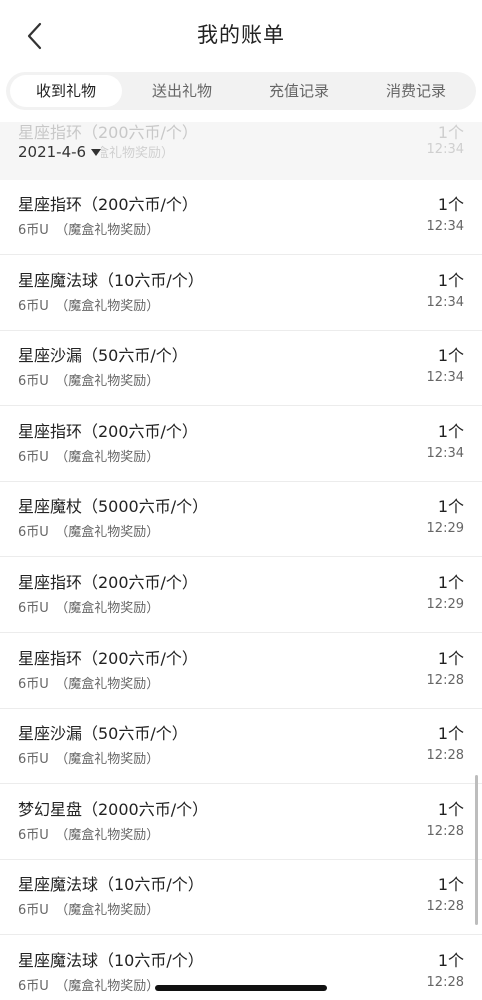  What do you see at coordinates (113, 507) in the screenshot?
I see `record-name: 星座魔杖（5000六币/个）` at bounding box center [113, 507].